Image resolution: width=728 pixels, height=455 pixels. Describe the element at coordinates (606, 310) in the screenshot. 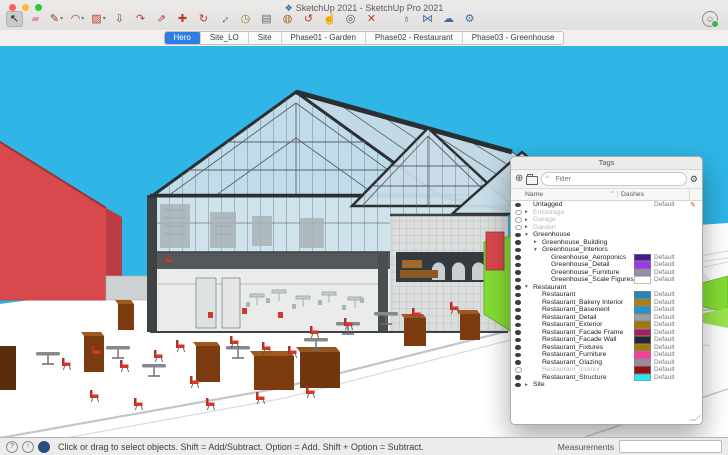

I see `tag-row: Restaurant_Basement Default` at that location.